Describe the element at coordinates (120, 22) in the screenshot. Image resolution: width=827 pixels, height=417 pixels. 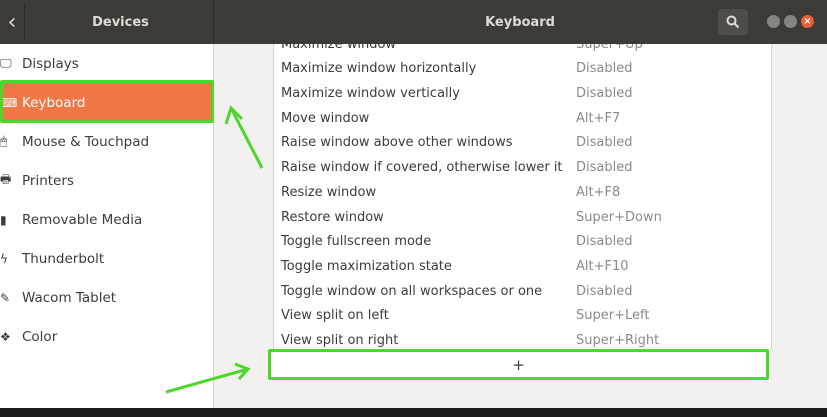
I see `sidebar-title: Devices` at that location.